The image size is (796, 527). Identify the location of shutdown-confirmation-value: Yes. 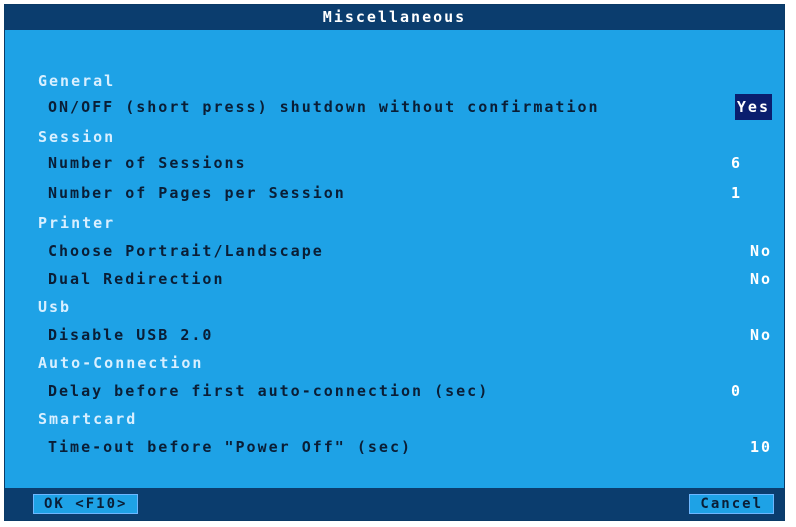
(753, 107).